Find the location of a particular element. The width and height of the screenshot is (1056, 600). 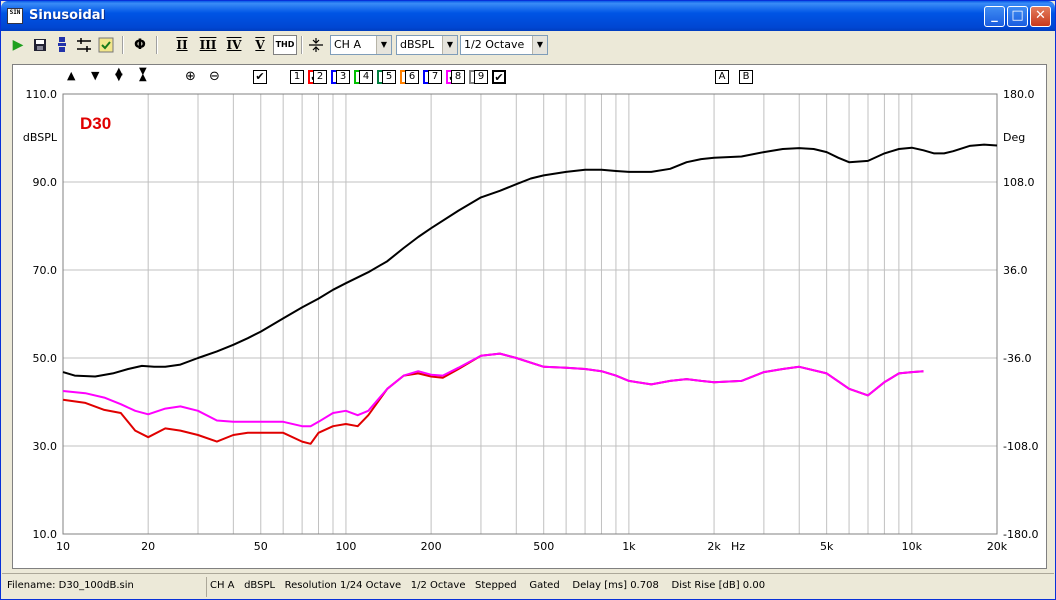

smoothing-select-value: 1/2 Octave is located at coordinates (494, 44).